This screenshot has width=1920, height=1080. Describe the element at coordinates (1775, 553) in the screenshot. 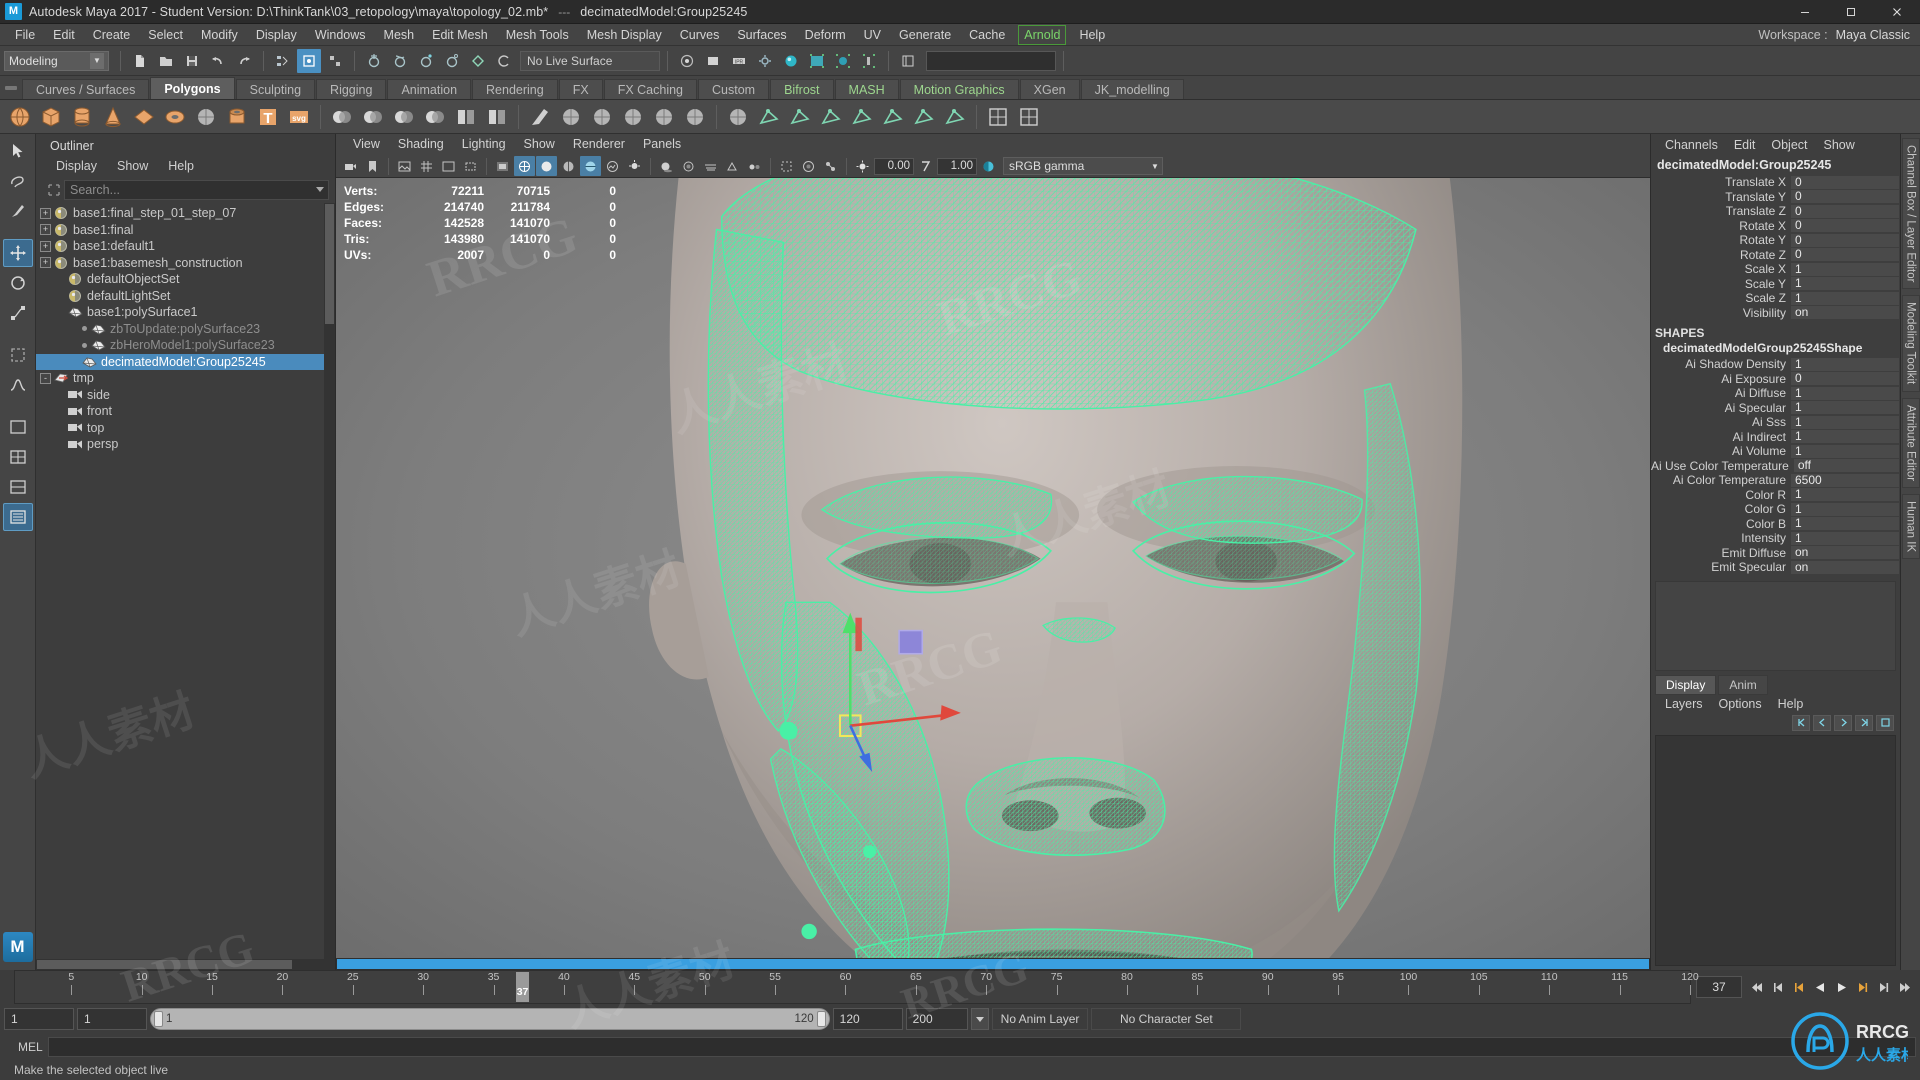

I see `channel-row-emit-diffuse: Emit Diffuse on` at that location.